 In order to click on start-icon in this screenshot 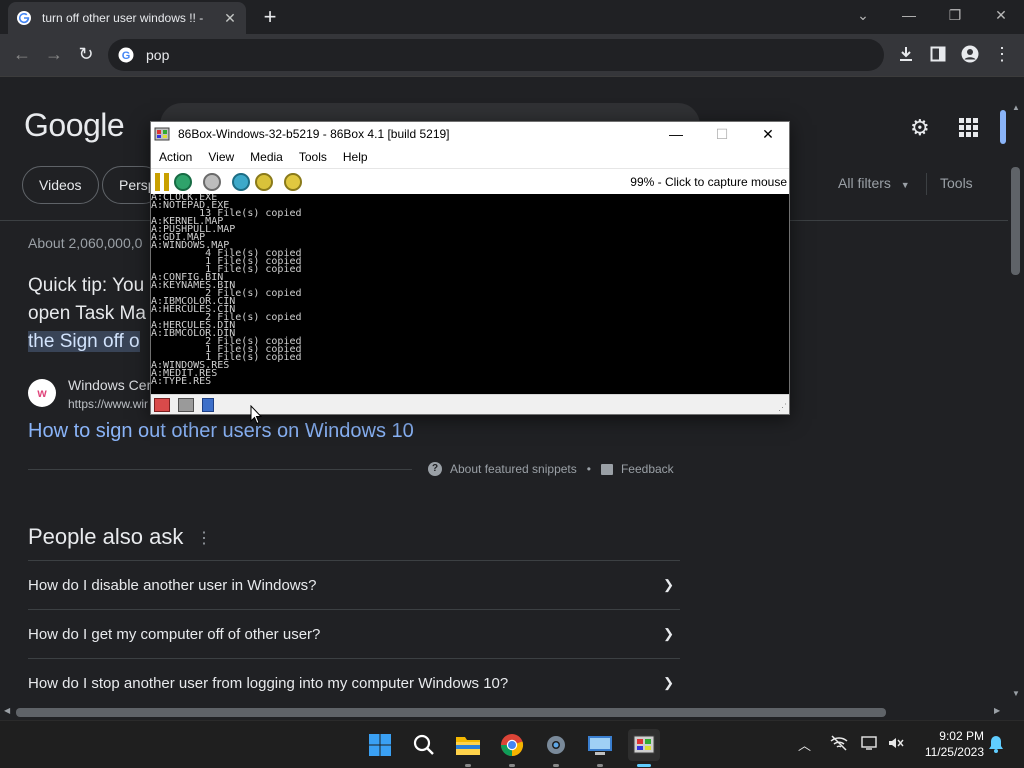, I will do `click(380, 745)`.